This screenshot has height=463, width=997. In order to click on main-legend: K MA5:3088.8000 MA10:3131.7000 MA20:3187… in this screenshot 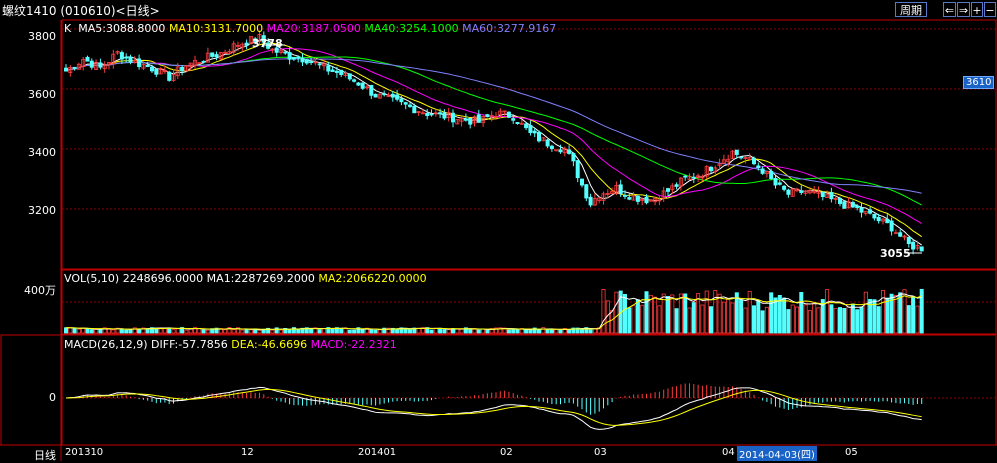, I will do `click(310, 28)`.